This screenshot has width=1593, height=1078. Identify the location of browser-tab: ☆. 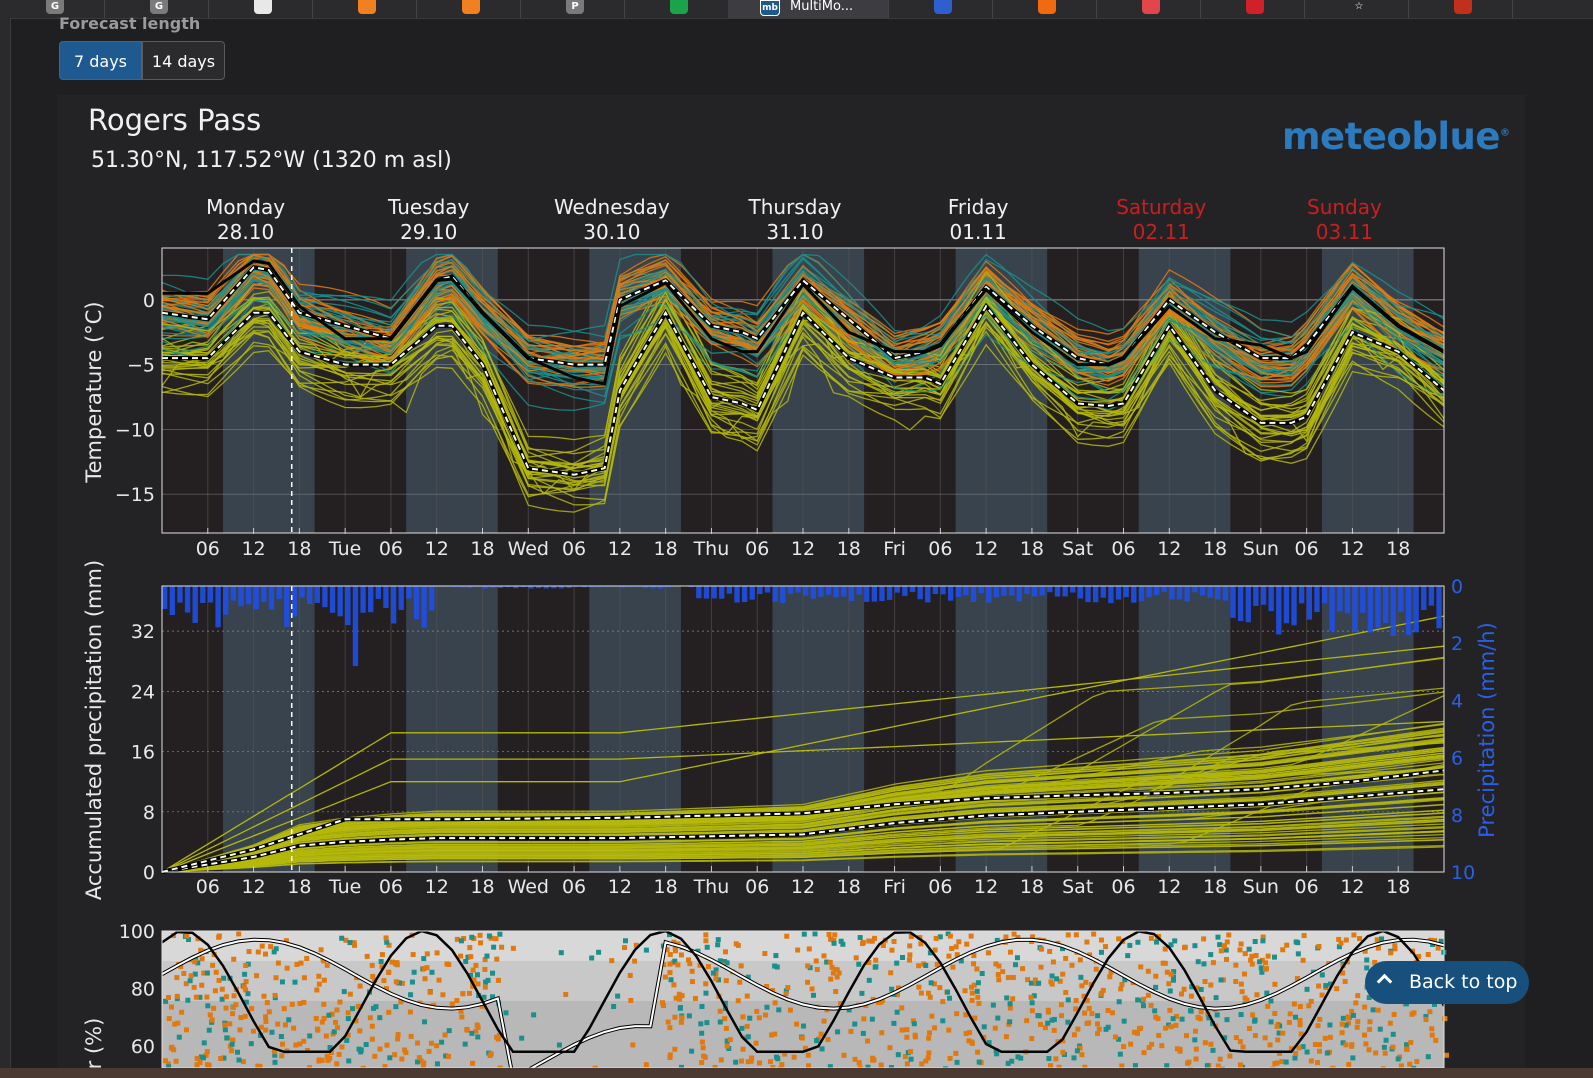
(1356, 9).